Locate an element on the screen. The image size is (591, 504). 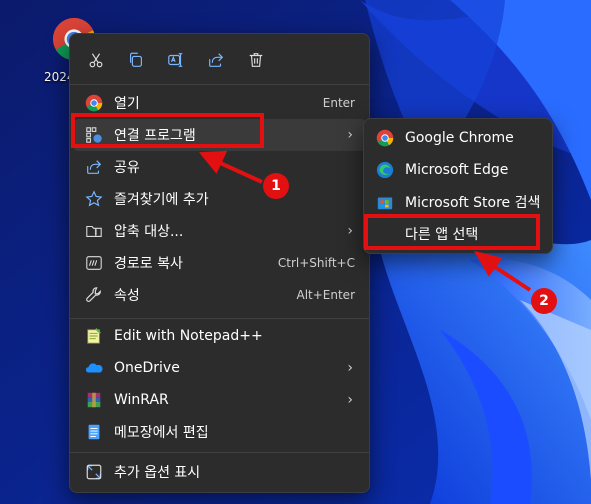
store-icon is located at coordinates (385, 203).